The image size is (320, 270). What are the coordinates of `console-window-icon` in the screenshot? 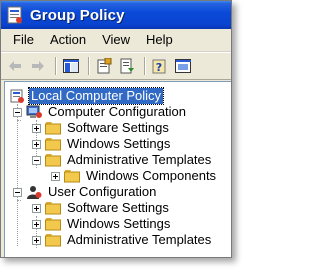 It's located at (183, 66).